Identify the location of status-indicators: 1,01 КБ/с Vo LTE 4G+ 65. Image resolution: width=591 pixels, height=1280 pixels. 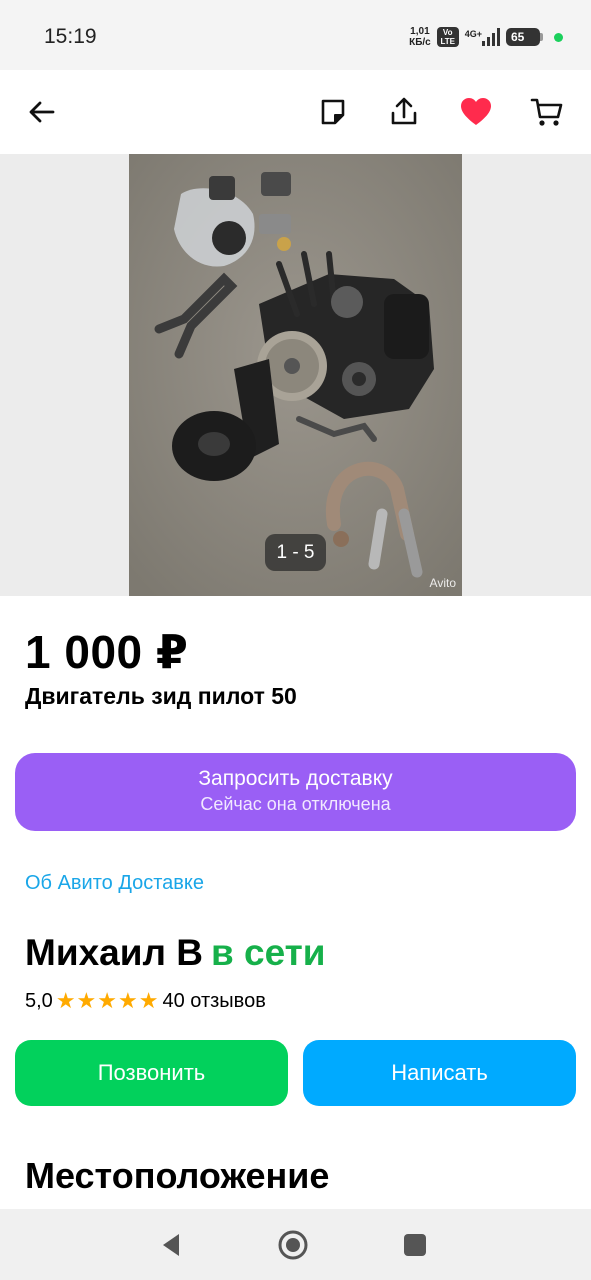
(486, 37).